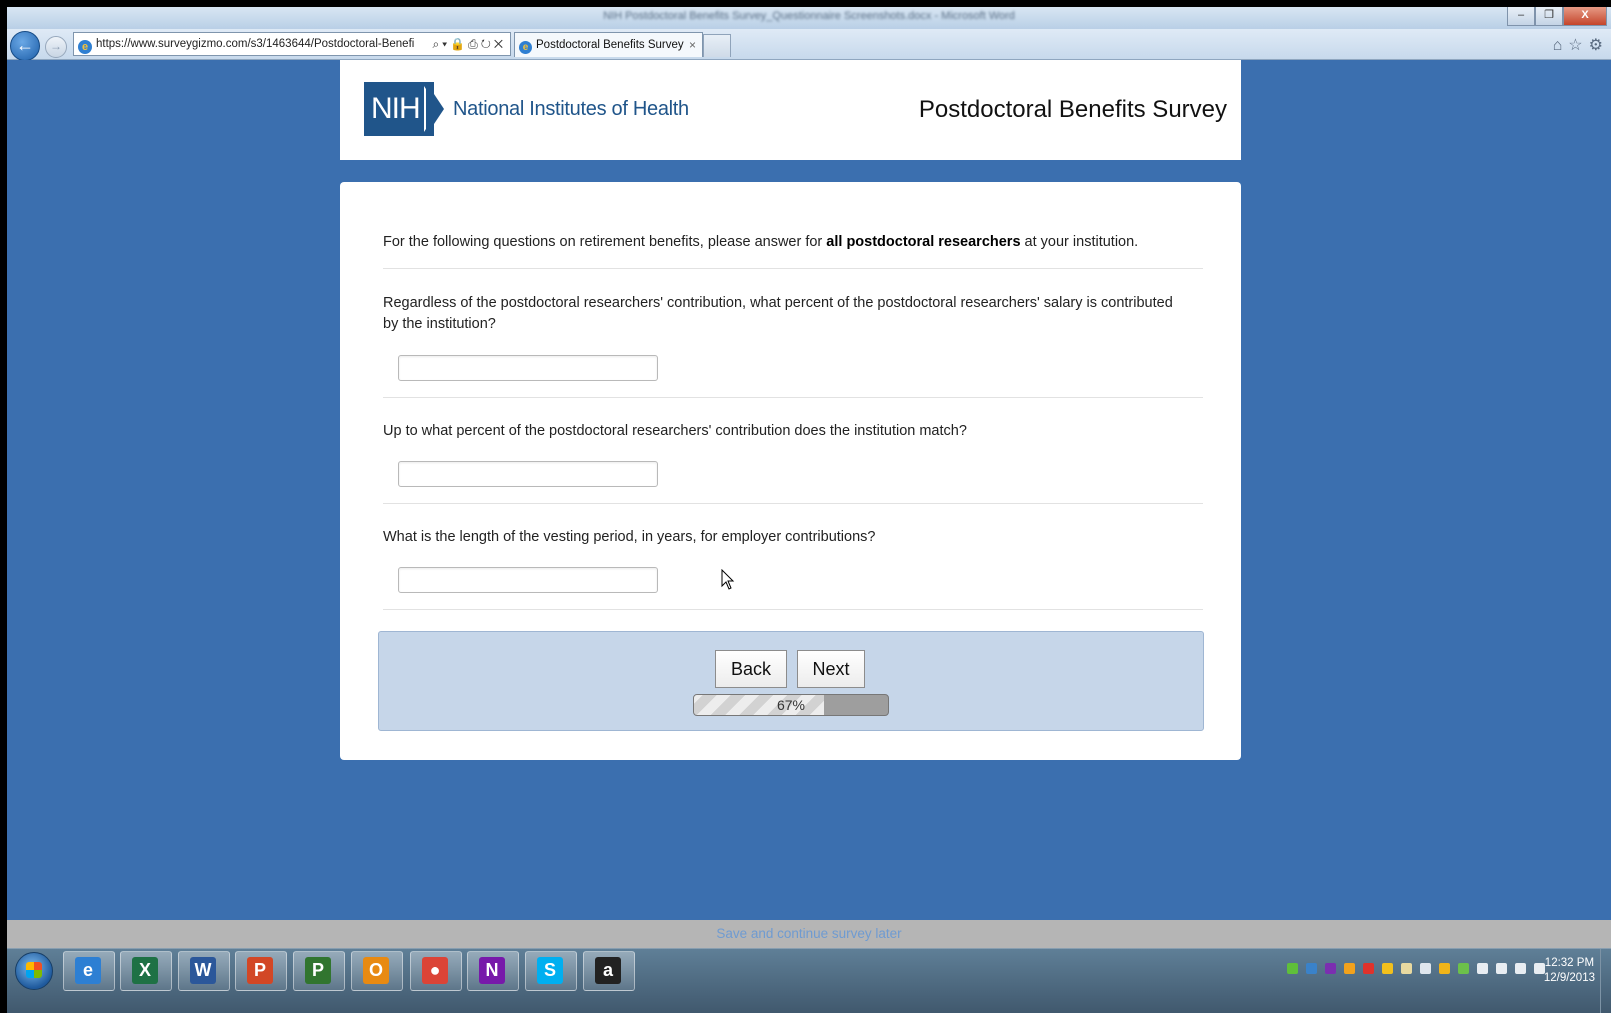 The height and width of the screenshot is (1013, 1611). I want to click on chrome-icon: ●, so click(435, 970).